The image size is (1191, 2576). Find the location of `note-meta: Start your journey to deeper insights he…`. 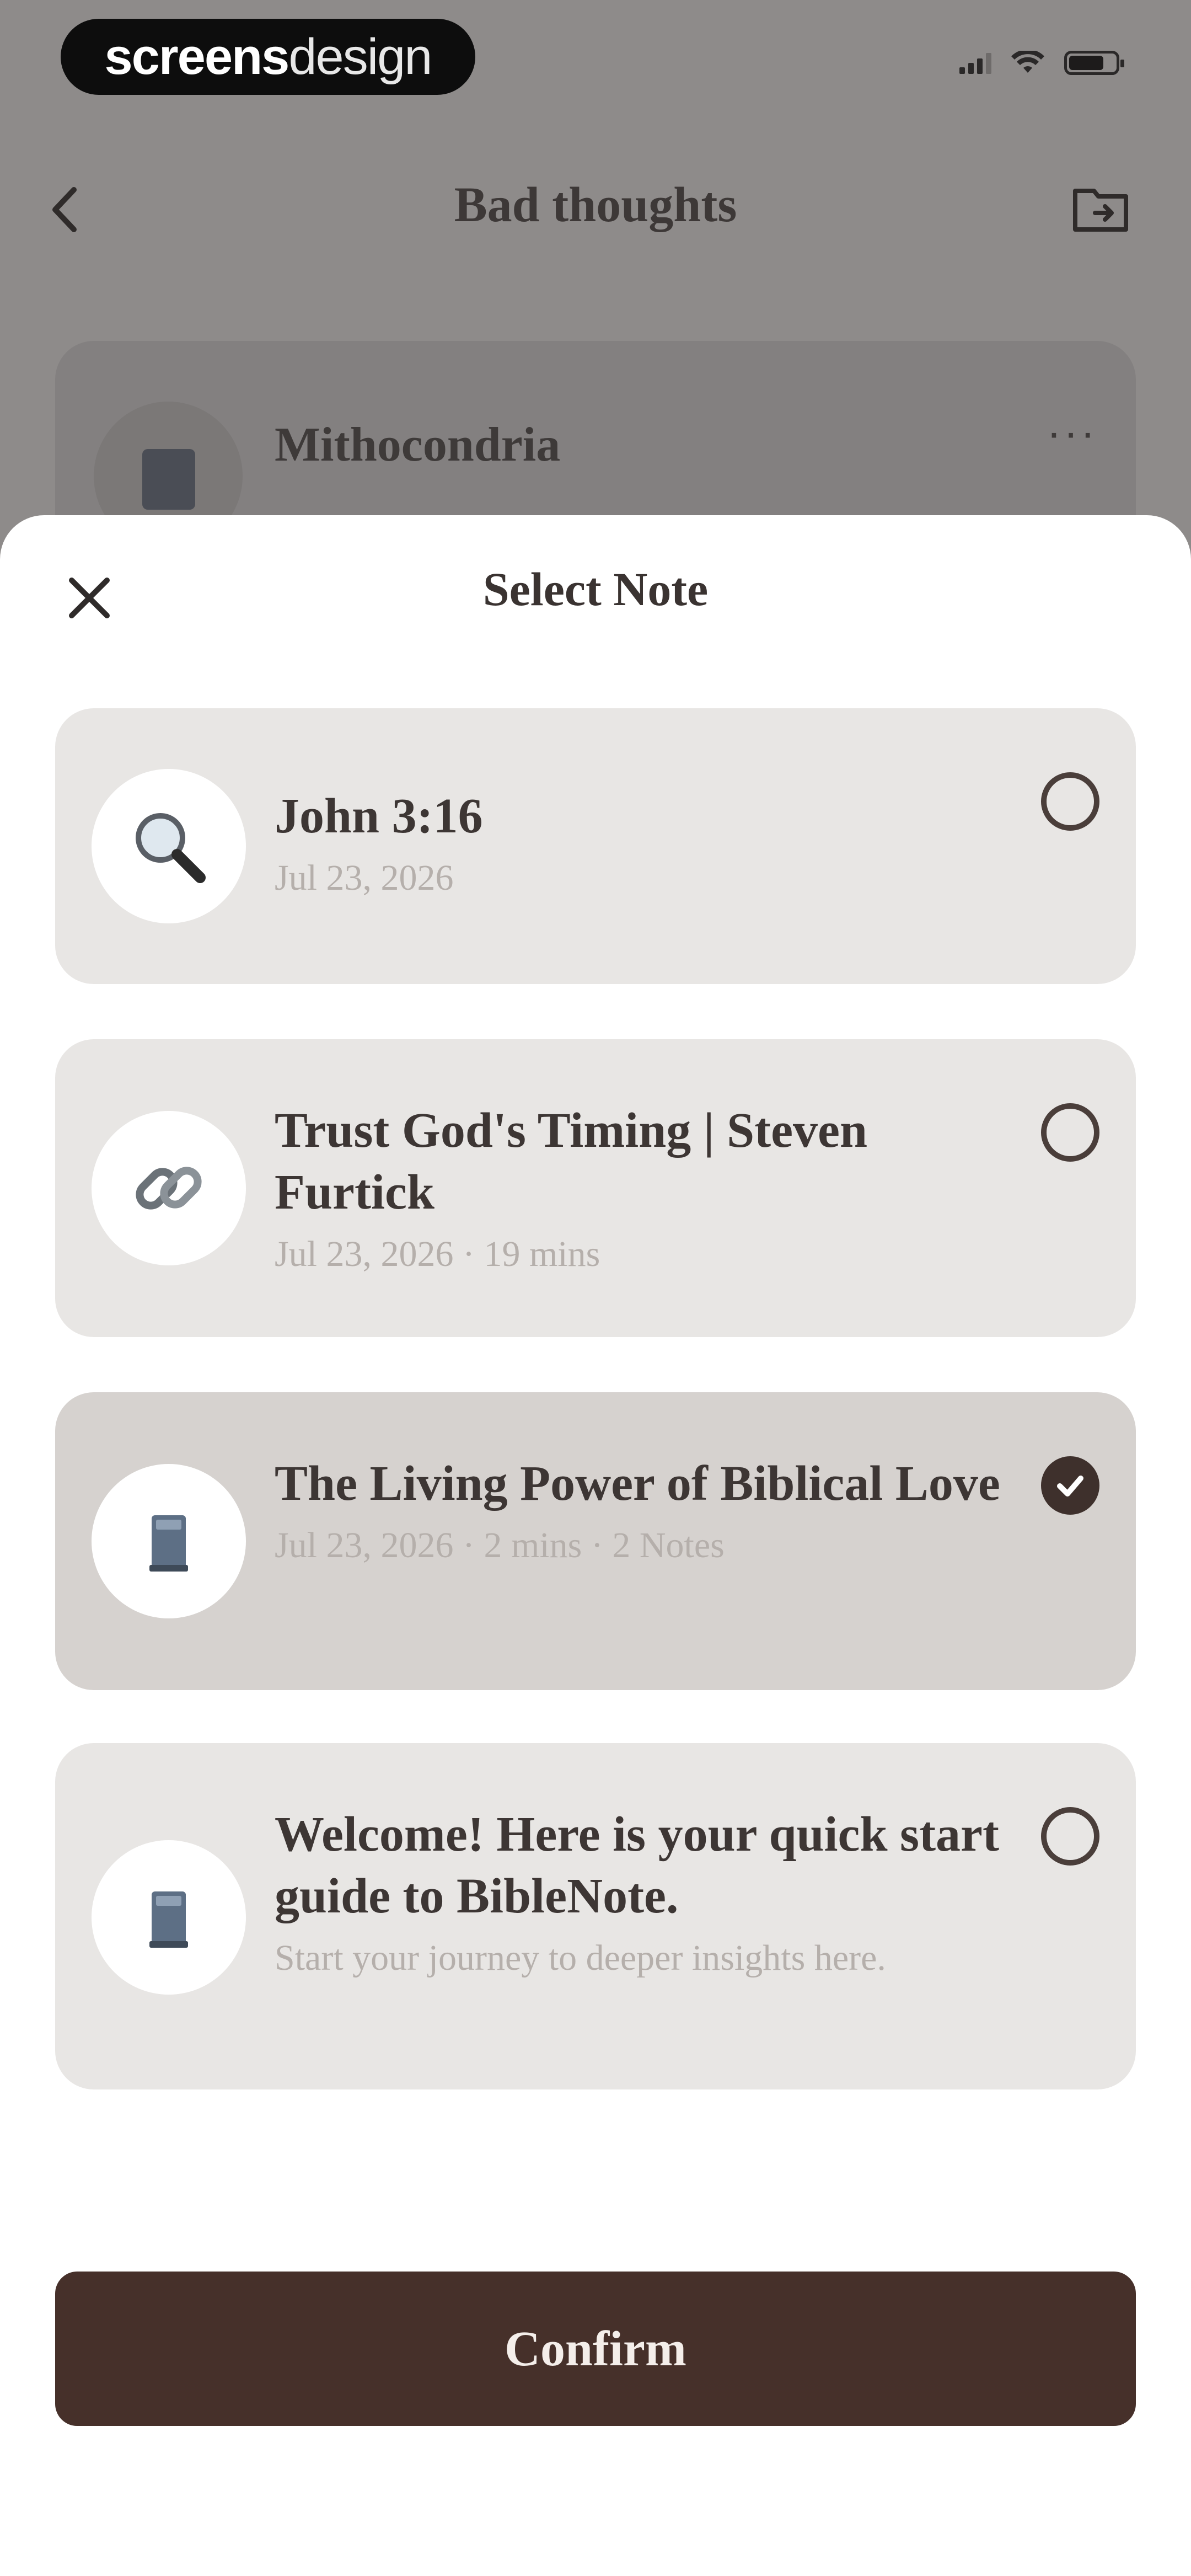

note-meta: Start your journey to deeper insights he… is located at coordinates (580, 1958).